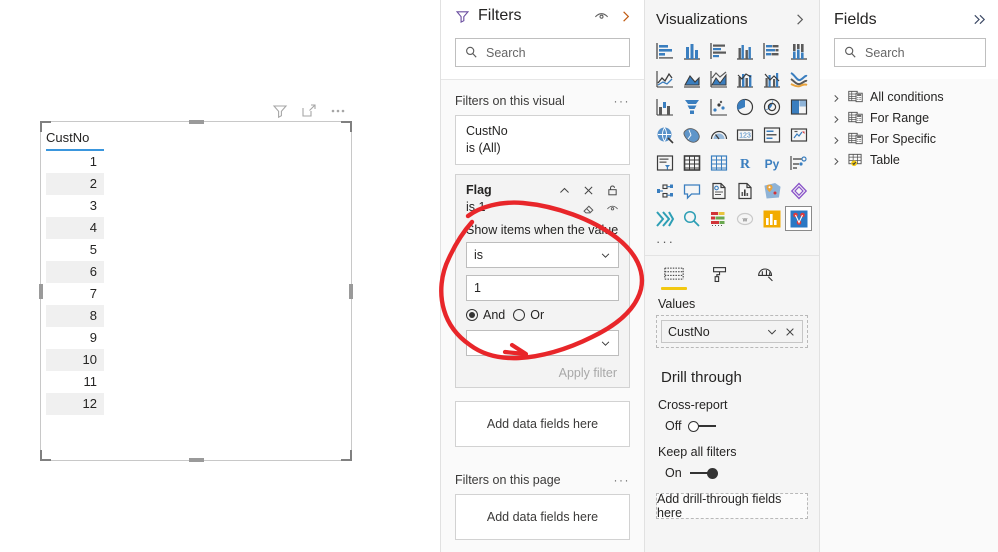 The width and height of the screenshot is (998, 552). Describe the element at coordinates (542, 343) in the screenshot. I see `filter-second-operator-dropdown` at that location.